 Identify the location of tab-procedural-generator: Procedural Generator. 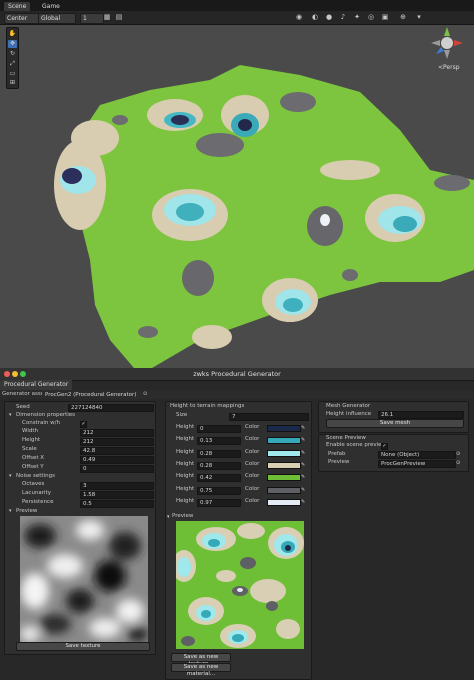
(36, 385).